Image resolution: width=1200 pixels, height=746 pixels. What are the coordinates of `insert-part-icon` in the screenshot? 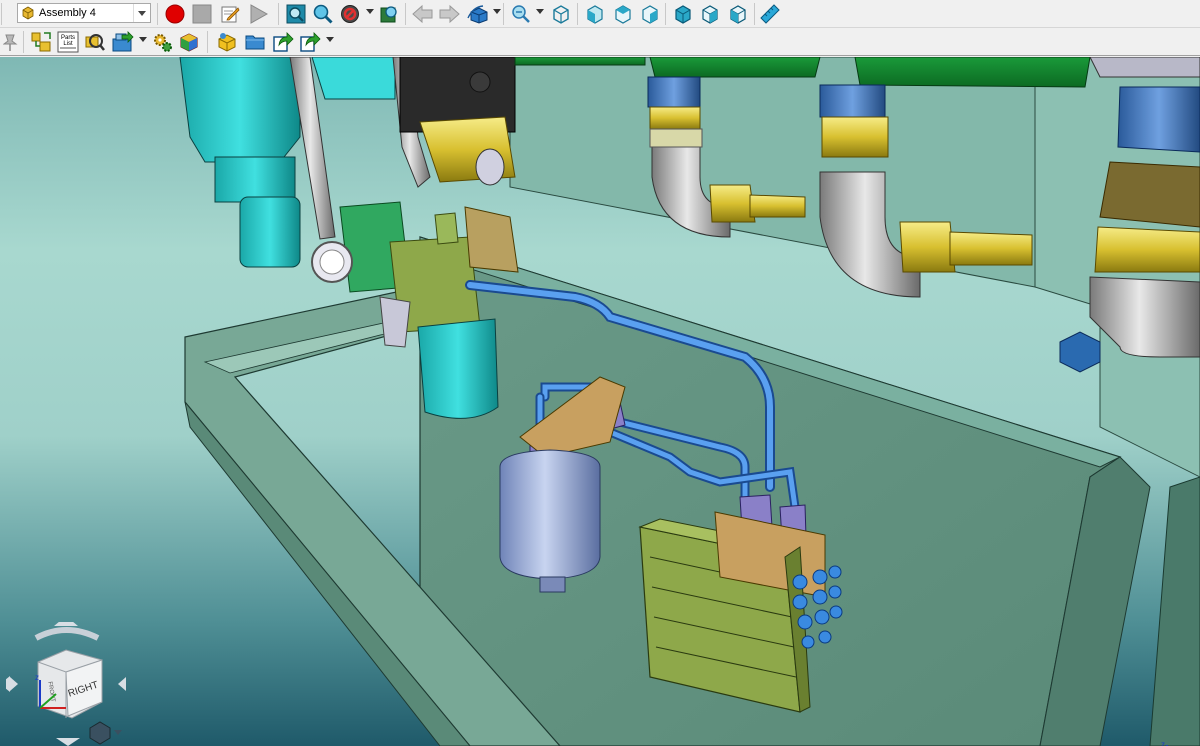 It's located at (123, 41).